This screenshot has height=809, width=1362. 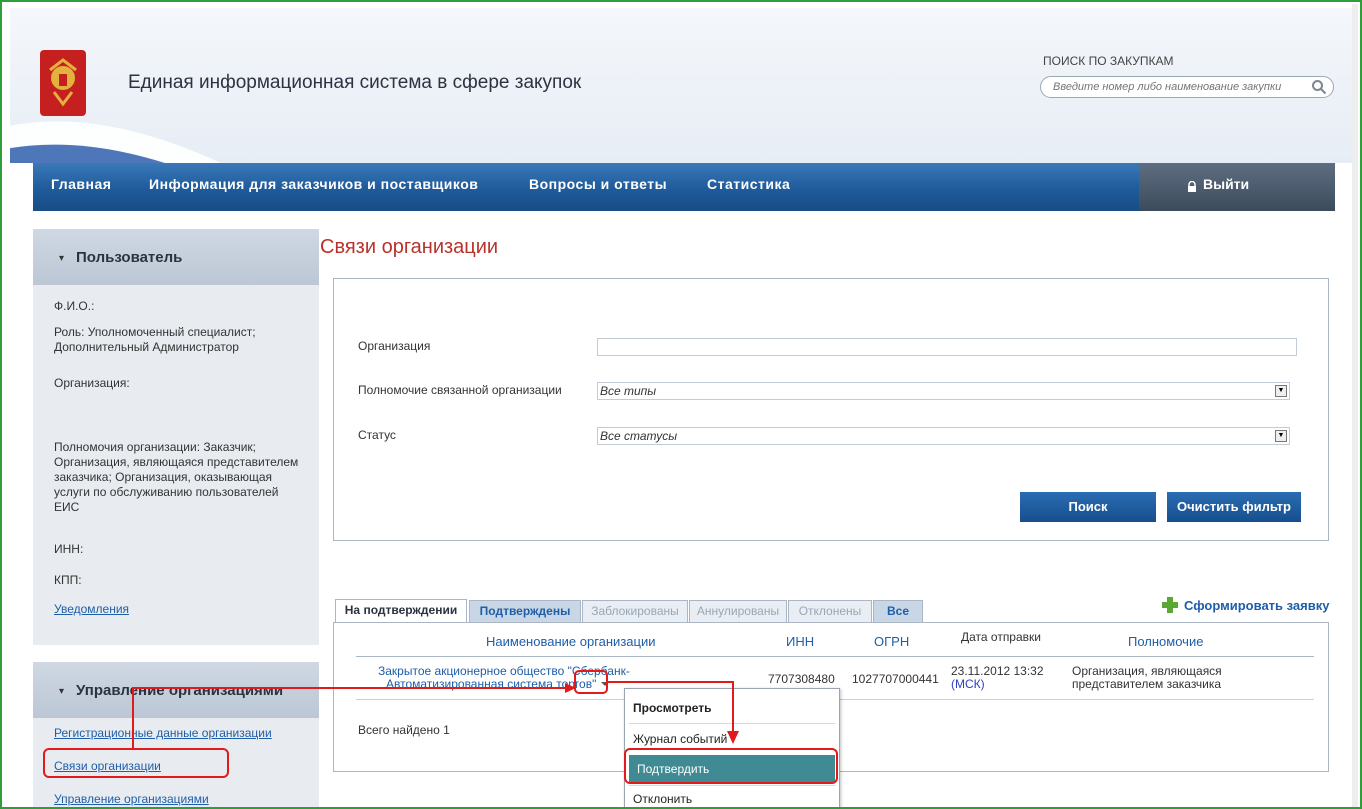 What do you see at coordinates (635, 611) in the screenshot?
I see `tab-blocked: Заблокированы` at bounding box center [635, 611].